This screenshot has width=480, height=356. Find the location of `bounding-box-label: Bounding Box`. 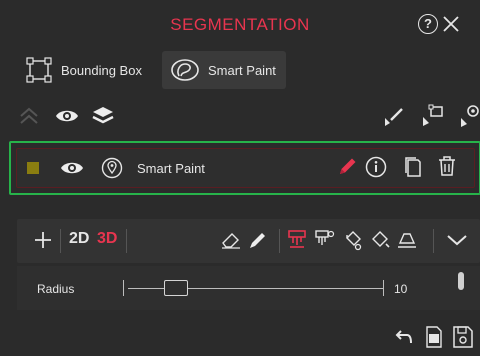

bounding-box-label: Bounding Box is located at coordinates (101, 70).